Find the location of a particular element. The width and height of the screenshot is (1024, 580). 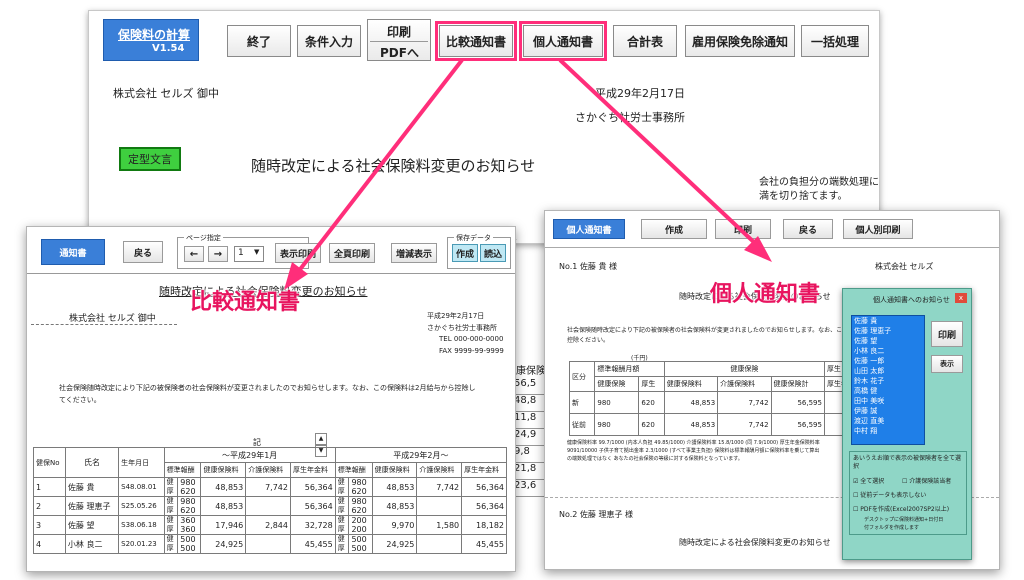

arrow-individual-line is located at coordinates (659, 153).